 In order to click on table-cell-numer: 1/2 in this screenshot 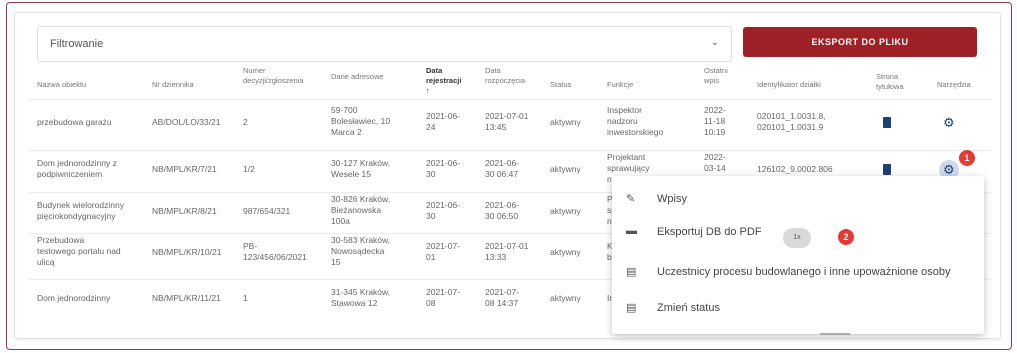, I will do `click(249, 169)`.